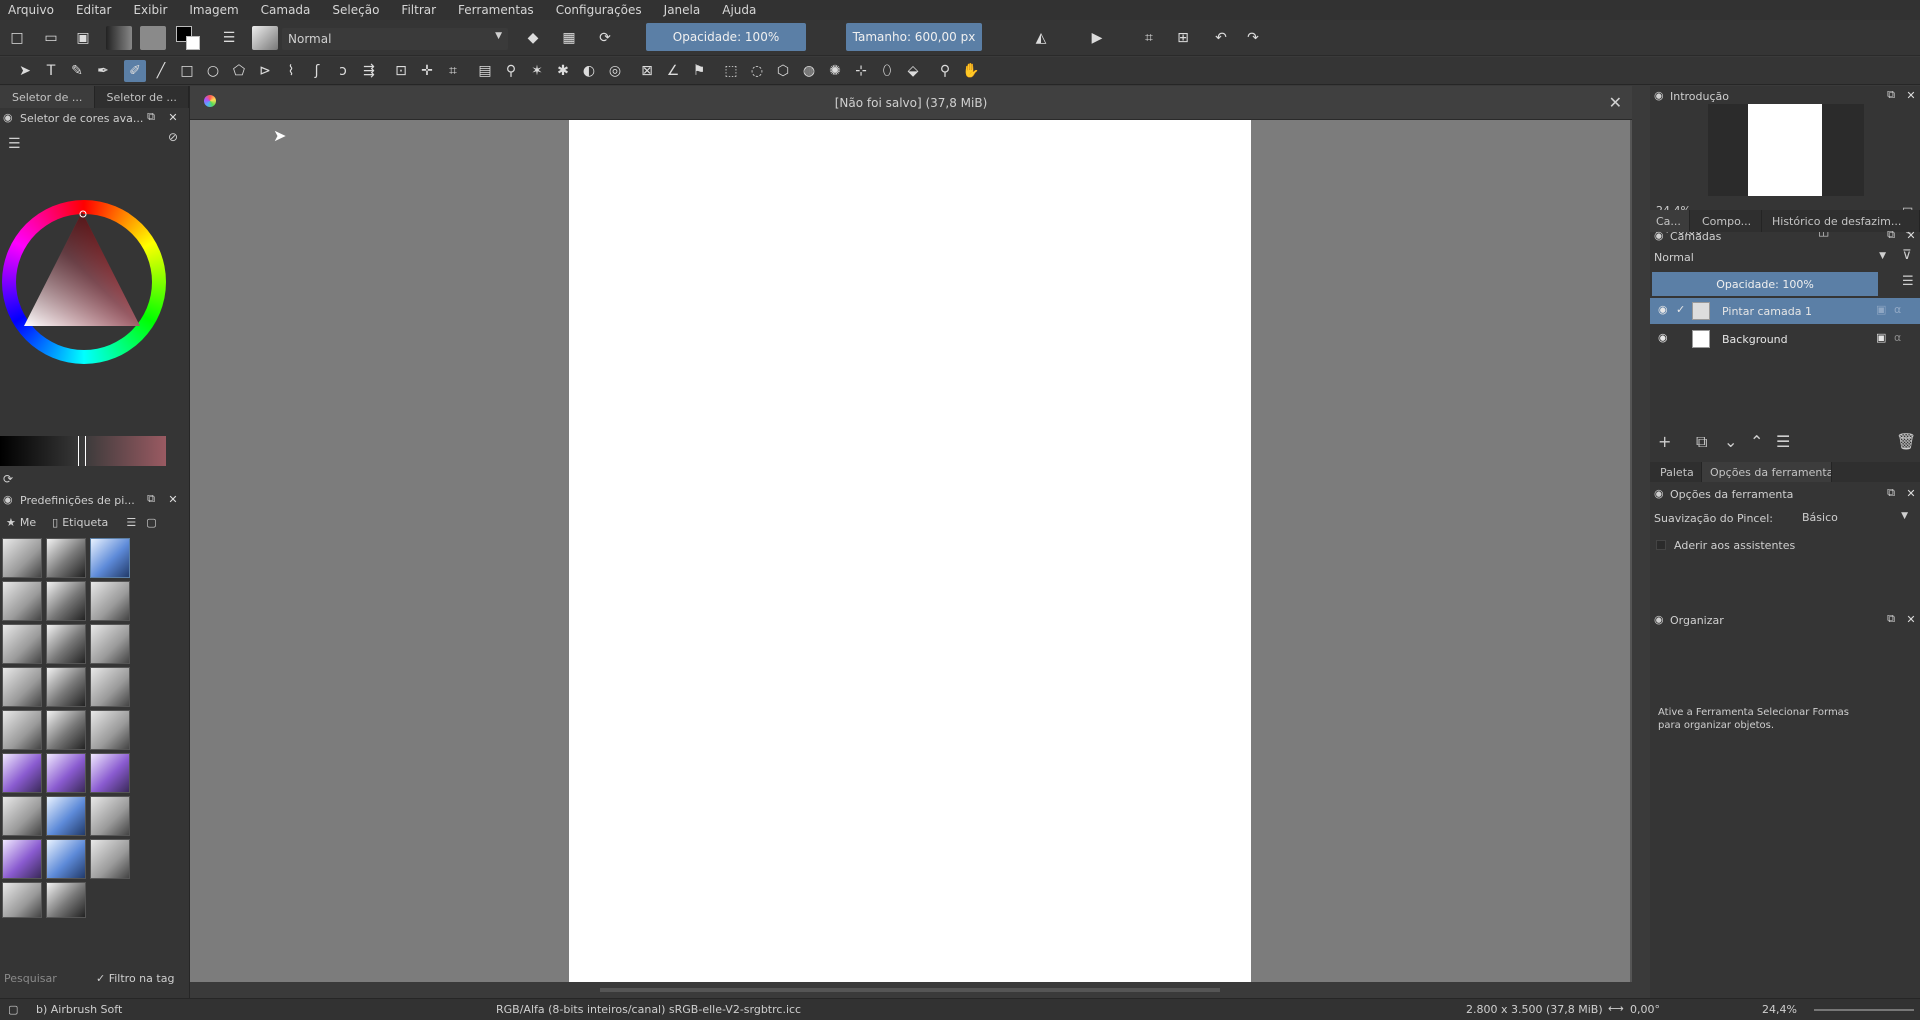 The image size is (1920, 1020). I want to click on move-tool-icon: ✛, so click(427, 71).